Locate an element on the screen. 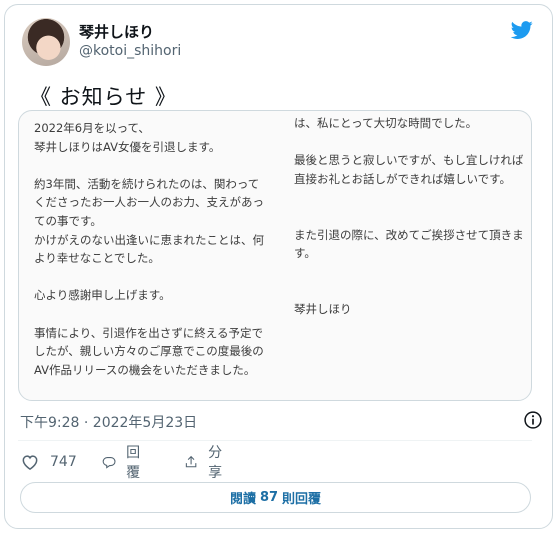 This screenshot has width=557, height=533. share-label: 分享 is located at coordinates (215, 463).